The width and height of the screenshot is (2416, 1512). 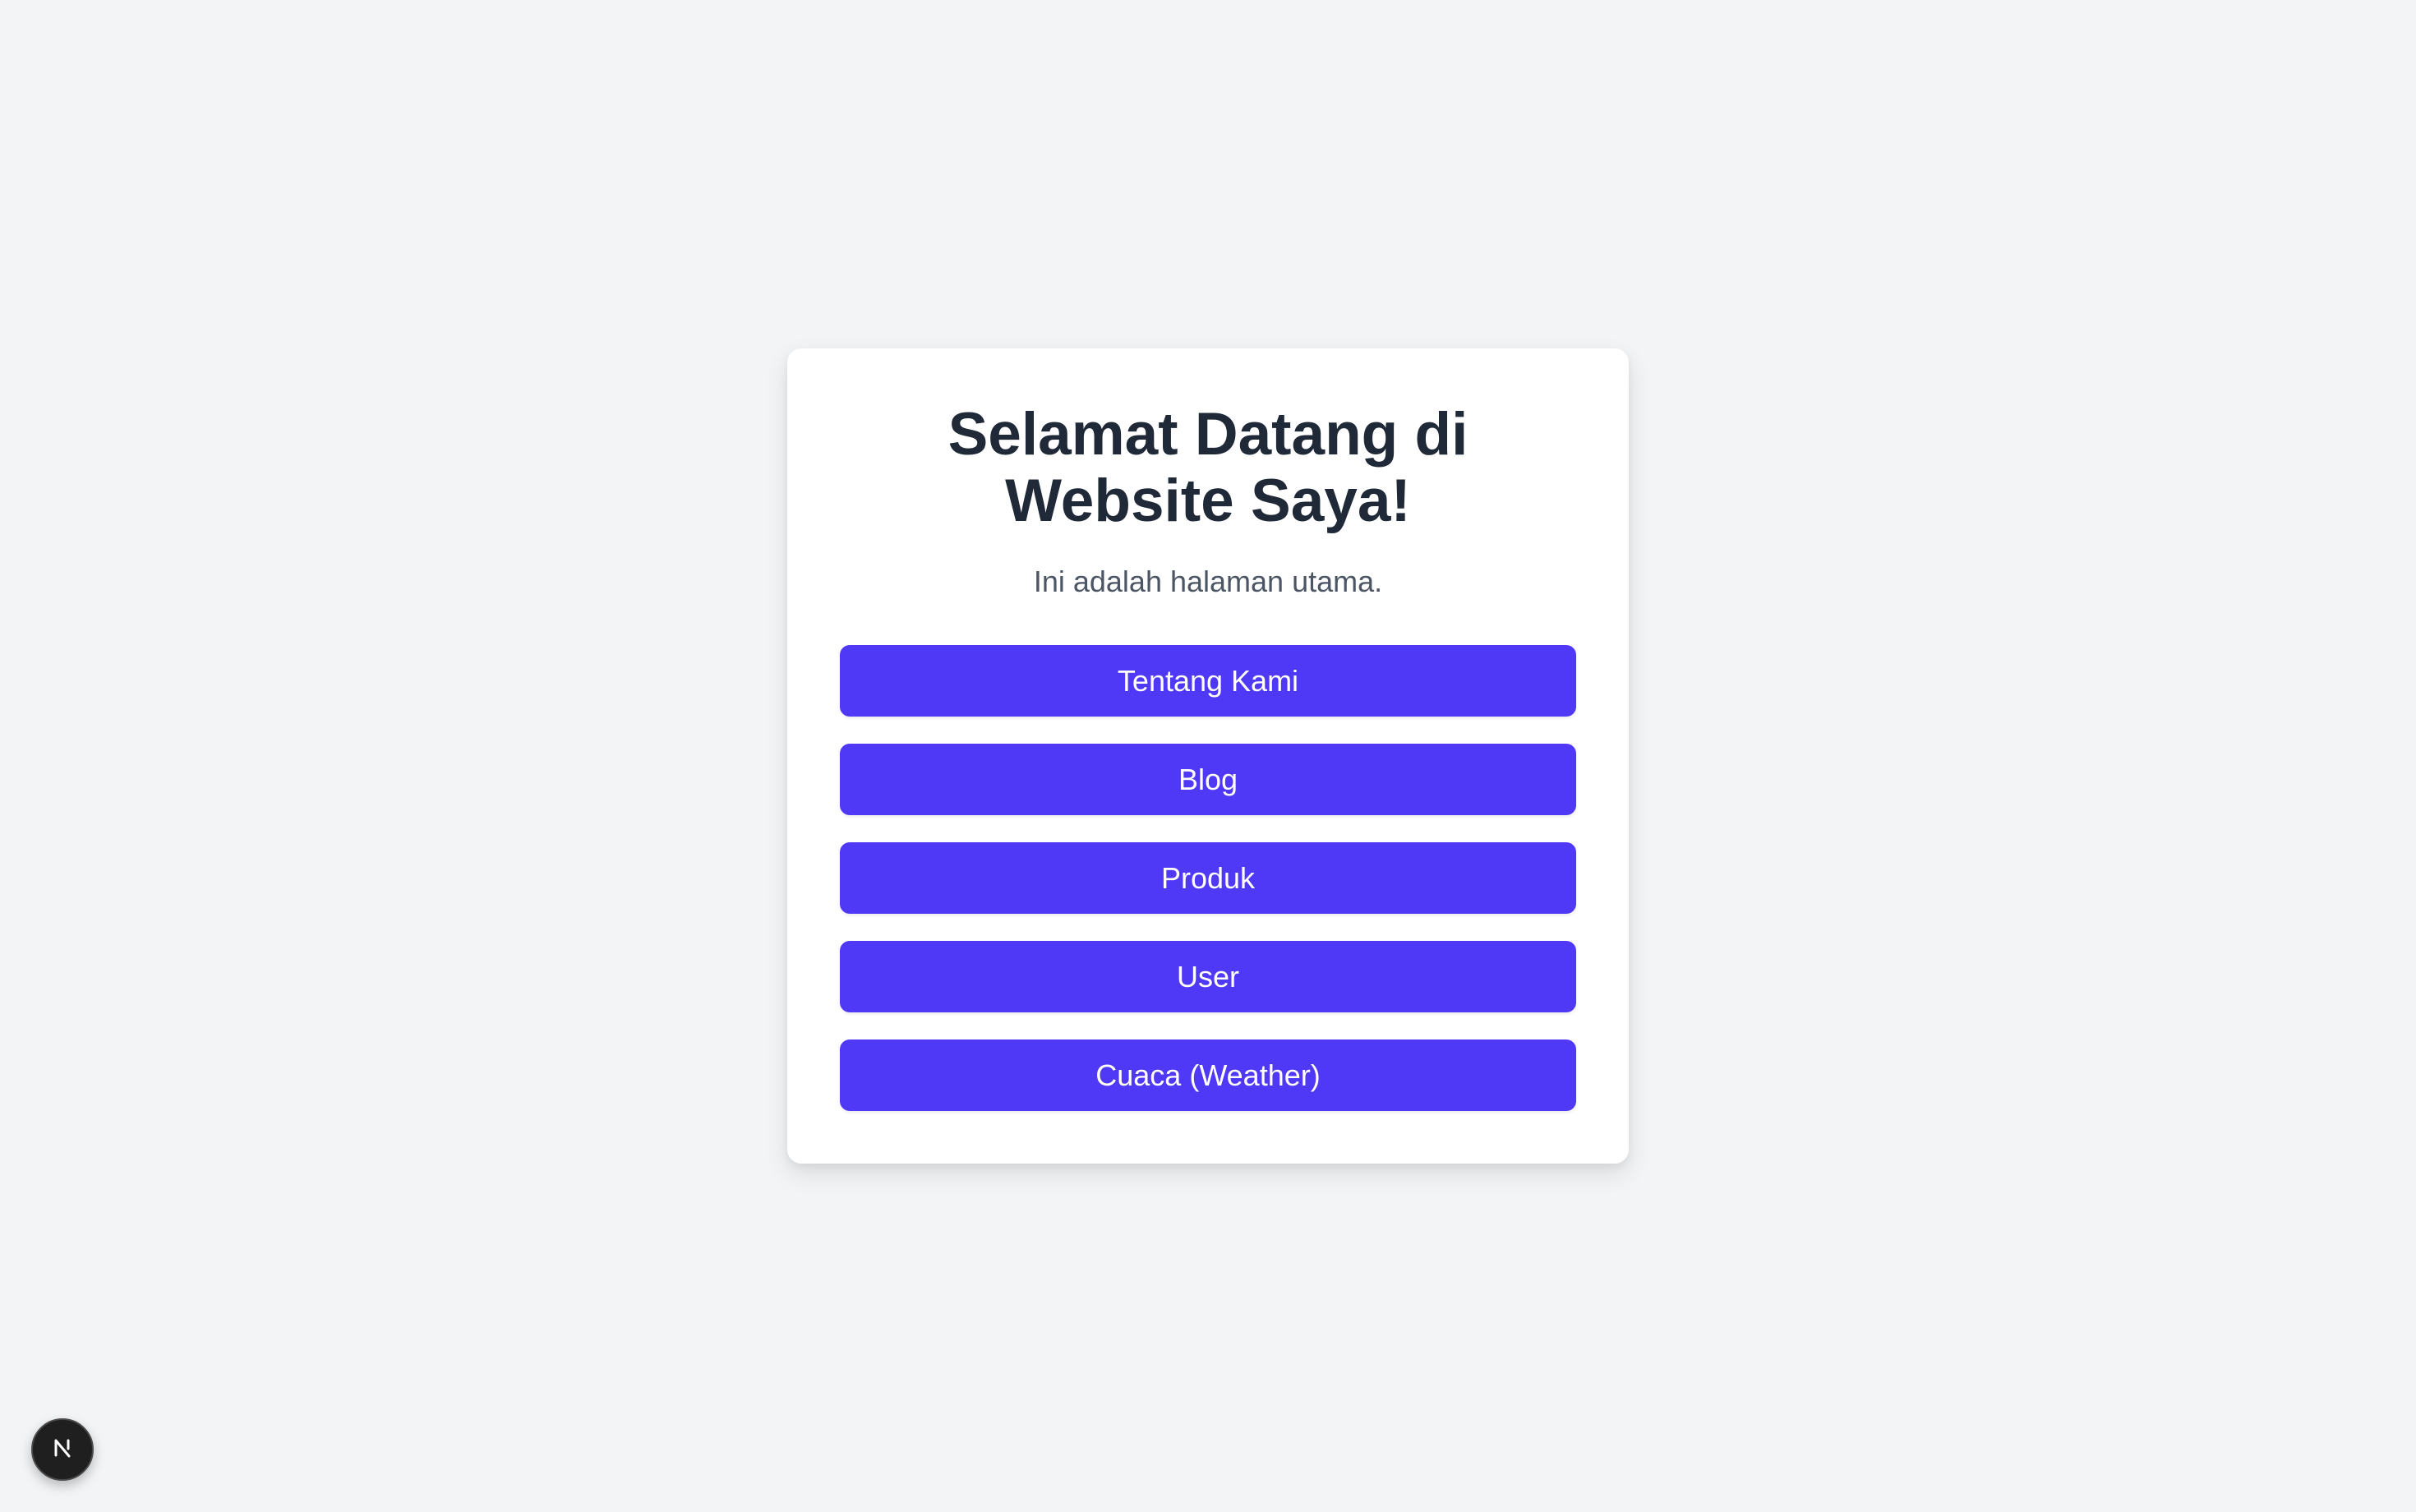 I want to click on page-title: Selamat Datang di Website Saya!, so click(x=1208, y=467).